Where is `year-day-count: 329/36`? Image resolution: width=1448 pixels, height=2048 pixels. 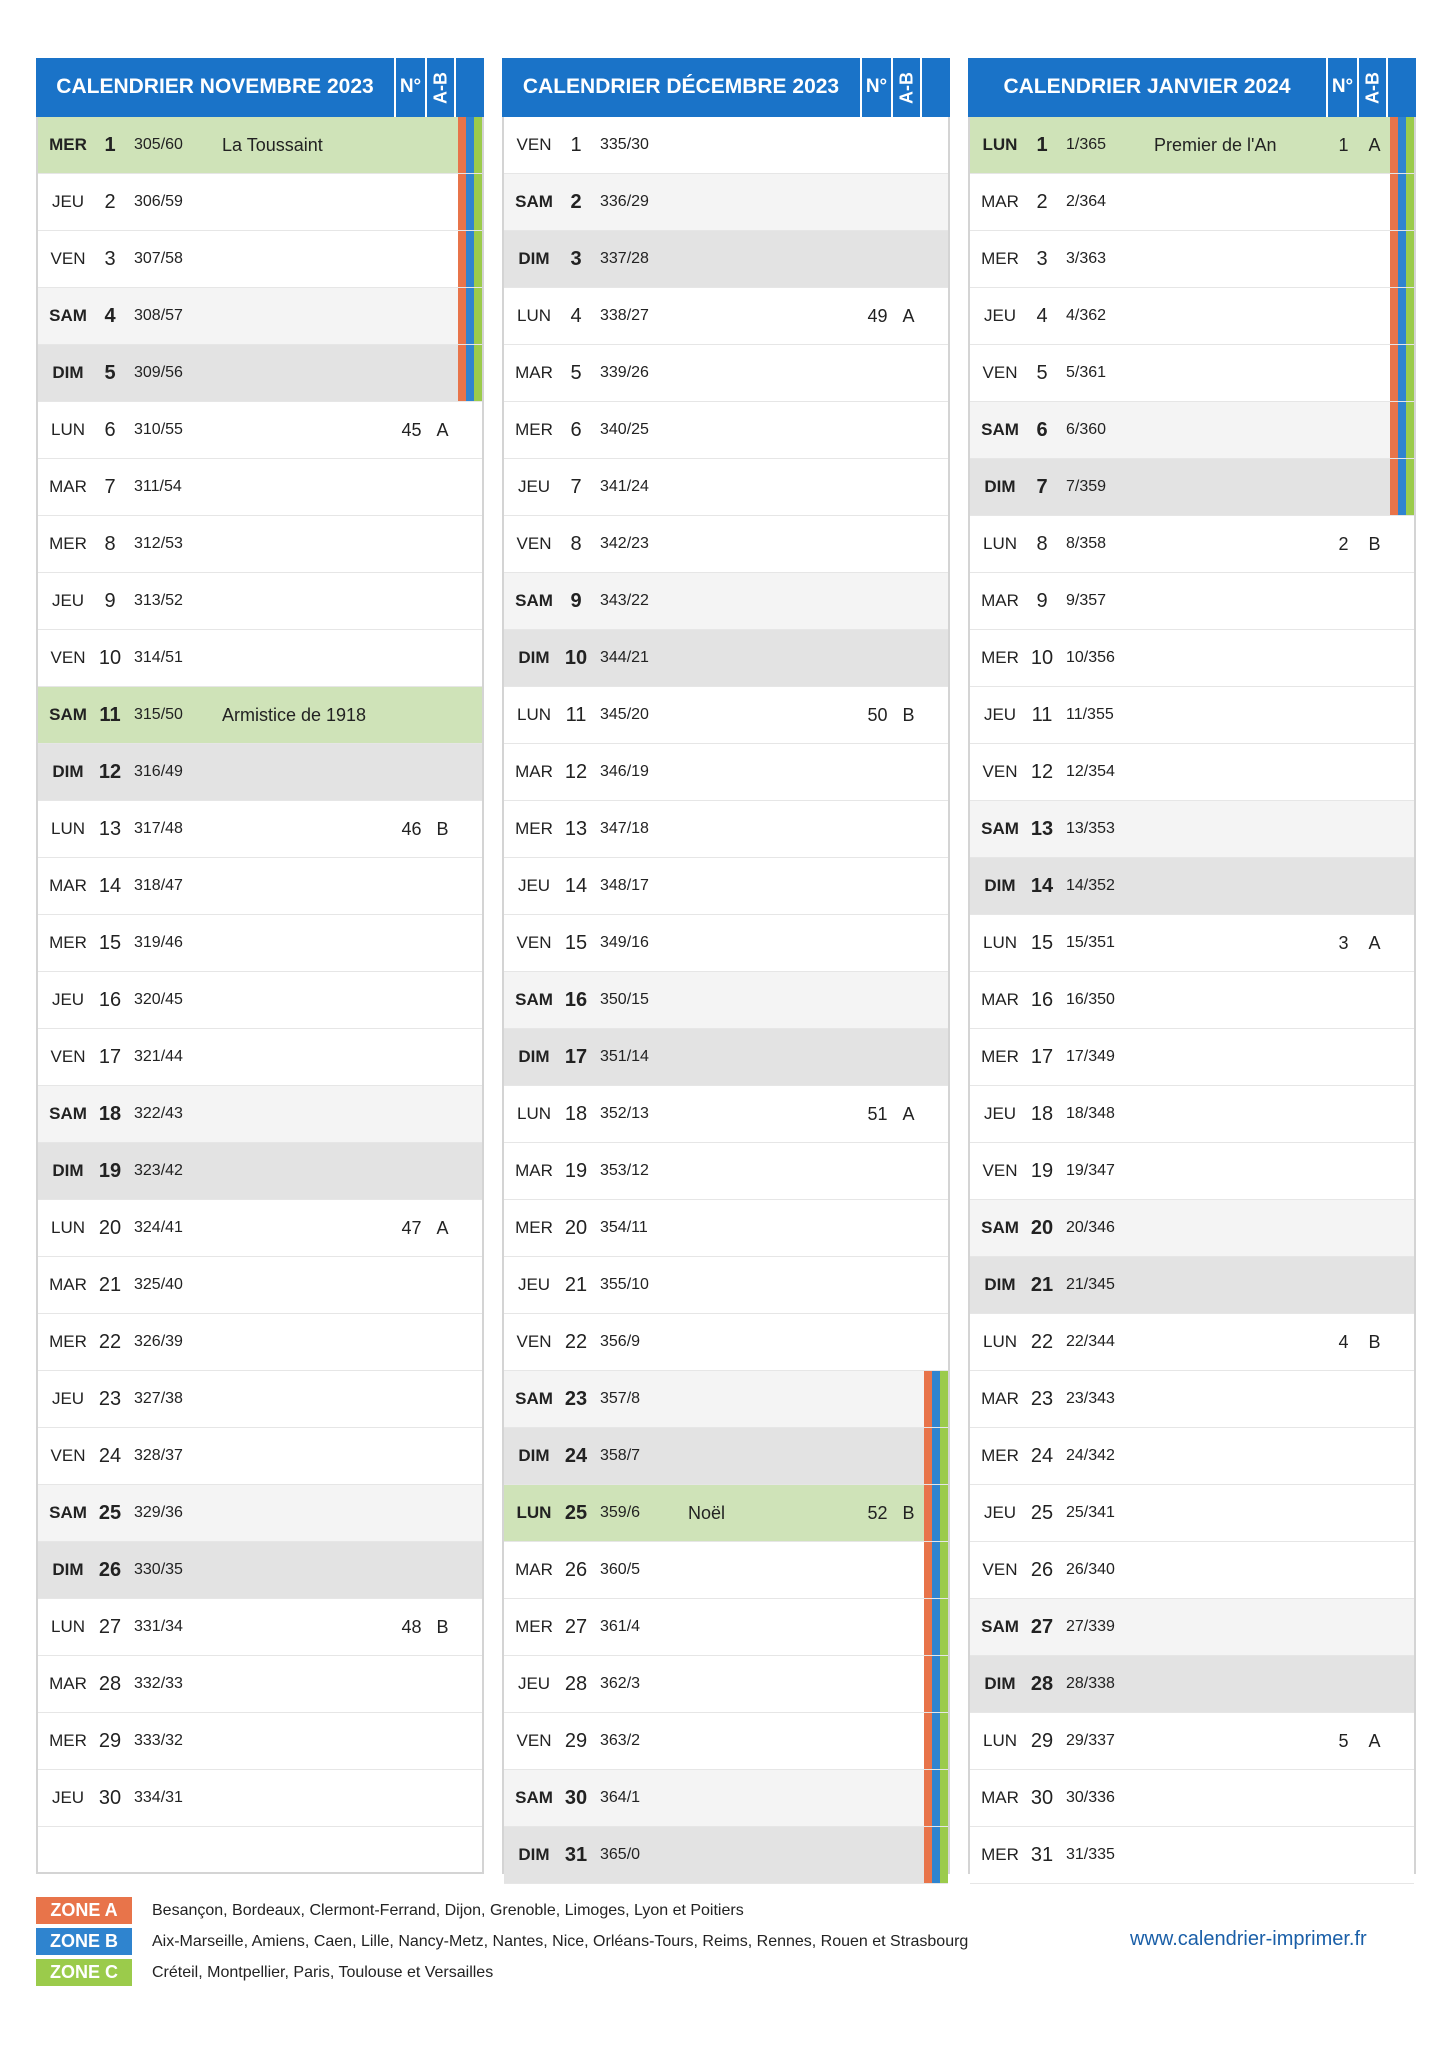 year-day-count: 329/36 is located at coordinates (158, 1512).